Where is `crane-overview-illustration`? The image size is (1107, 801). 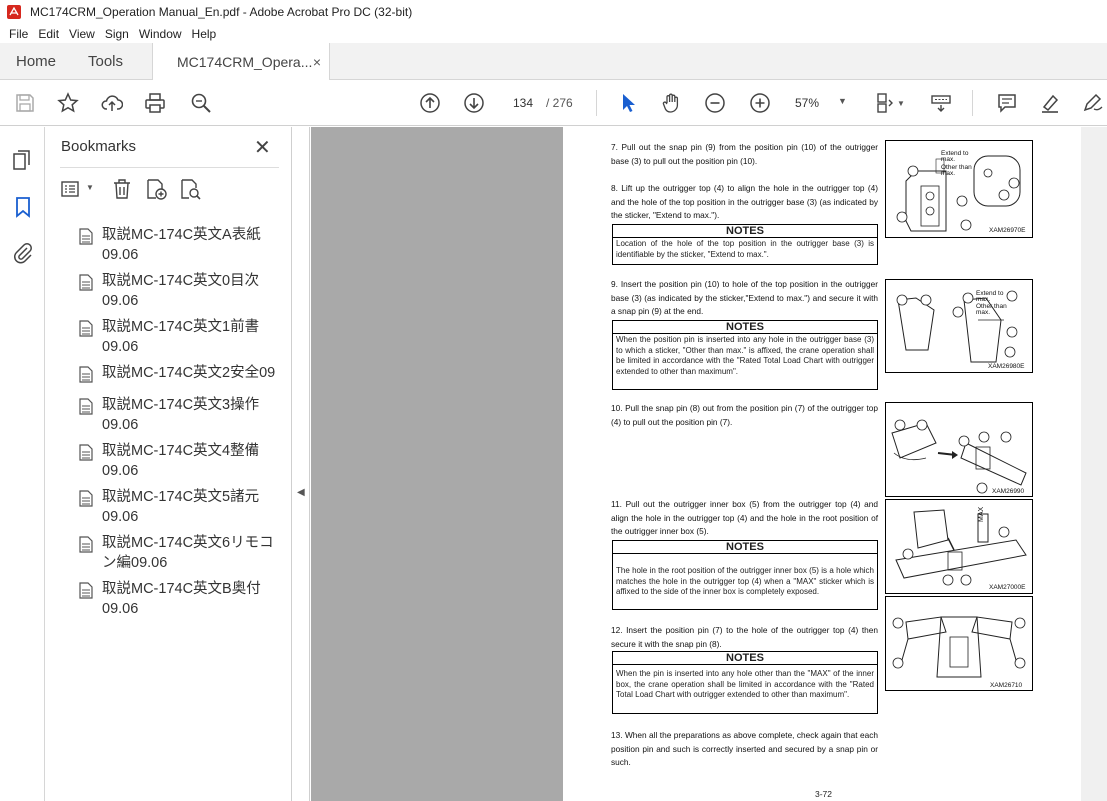
crane-overview-illustration is located at coordinates (959, 647).